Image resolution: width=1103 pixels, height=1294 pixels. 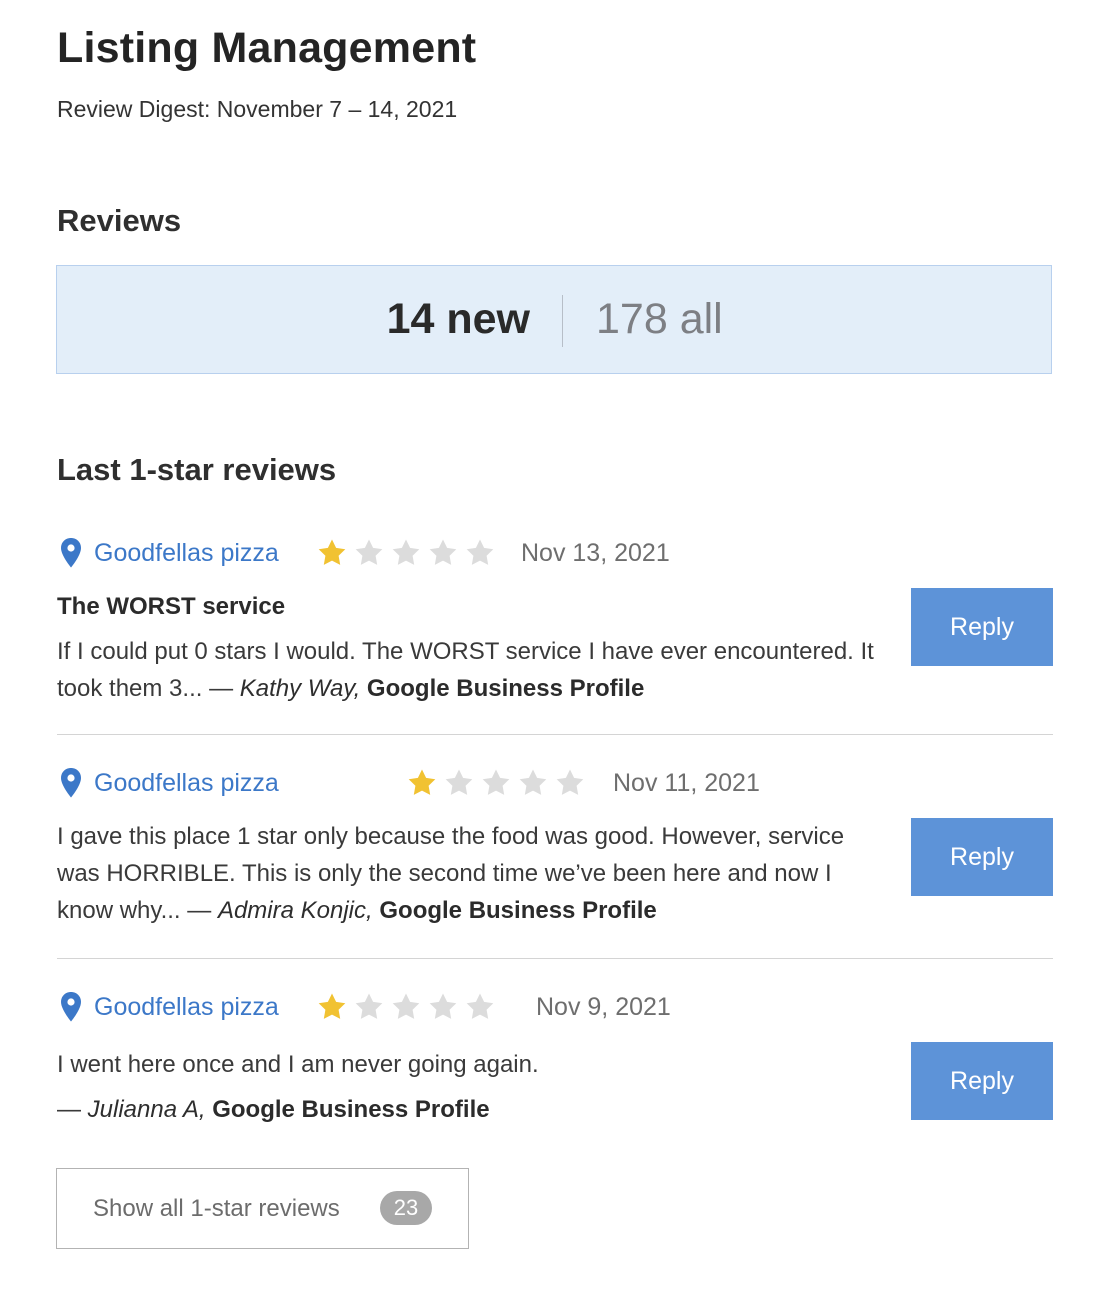 What do you see at coordinates (659, 319) in the screenshot?
I see `all-reviews-count: 178 all` at bounding box center [659, 319].